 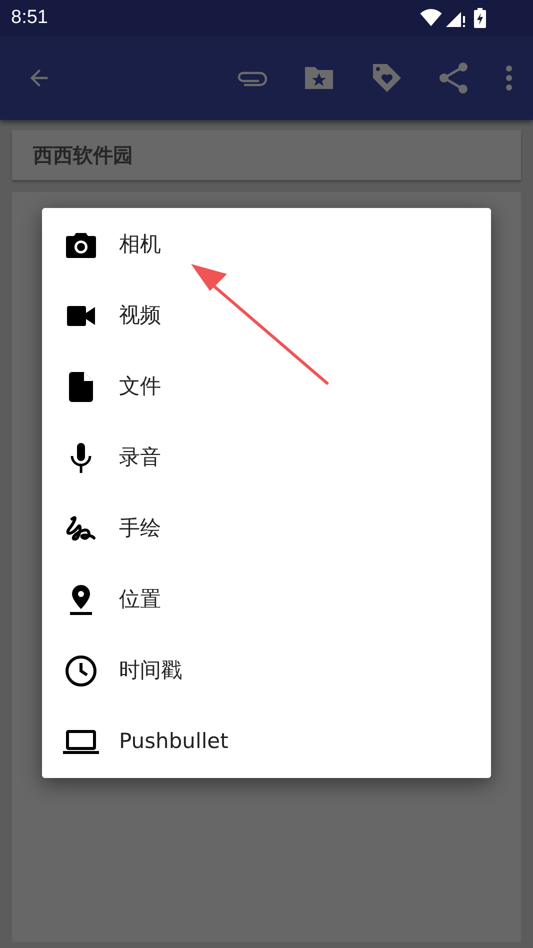 What do you see at coordinates (80, 599) in the screenshot?
I see `location-pin-icon` at bounding box center [80, 599].